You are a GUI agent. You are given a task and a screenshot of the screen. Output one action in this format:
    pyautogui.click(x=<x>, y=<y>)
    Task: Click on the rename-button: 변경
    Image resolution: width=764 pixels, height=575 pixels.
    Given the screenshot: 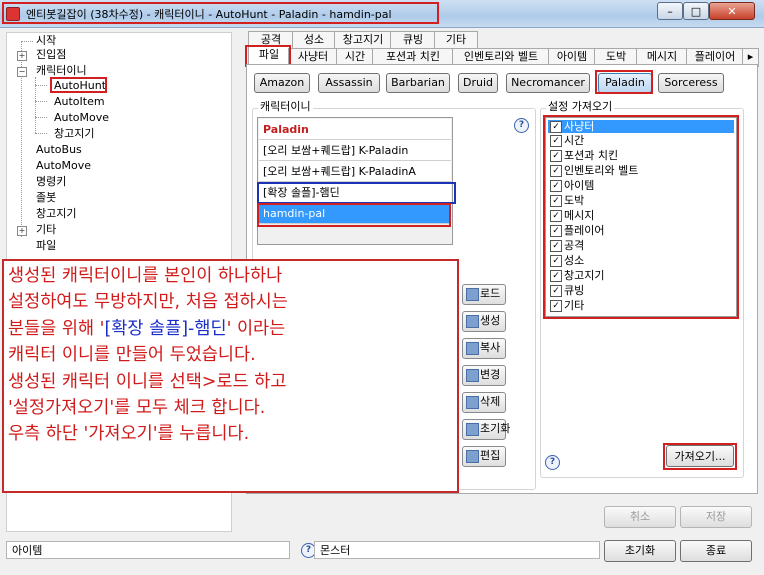 What is the action you would take?
    pyautogui.click(x=484, y=375)
    